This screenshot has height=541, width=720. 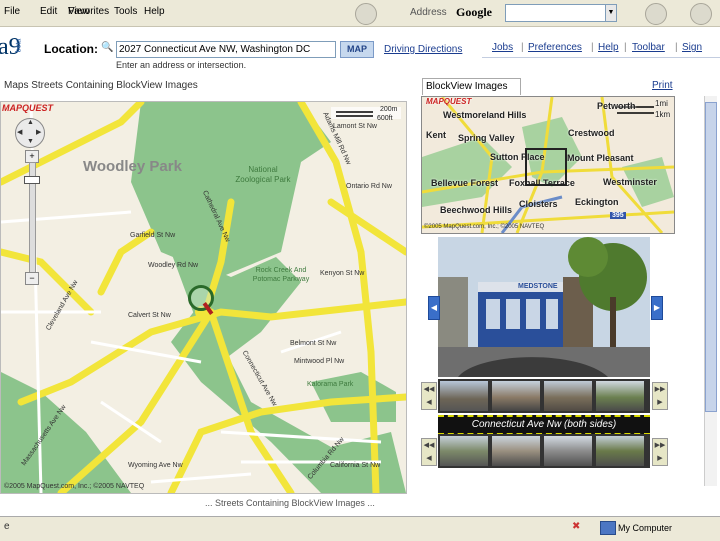 What do you see at coordinates (74, 486) in the screenshot?
I see `map-copyright: ©2005 MapQuest.com, Inc.; ©2005 NAVTEQ` at bounding box center [74, 486].